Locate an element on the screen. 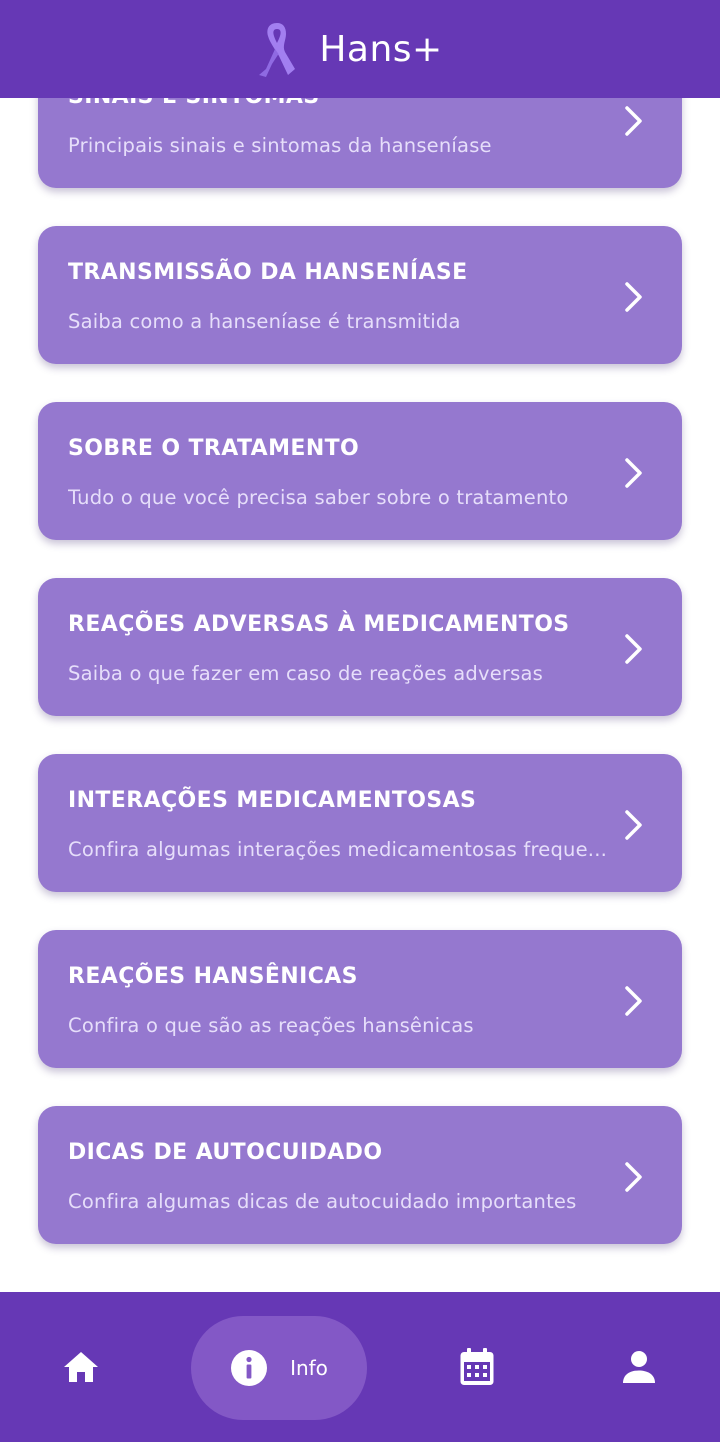 Image resolution: width=720 pixels, height=1442 pixels. app-logo: Hans+ is located at coordinates (349, 49).